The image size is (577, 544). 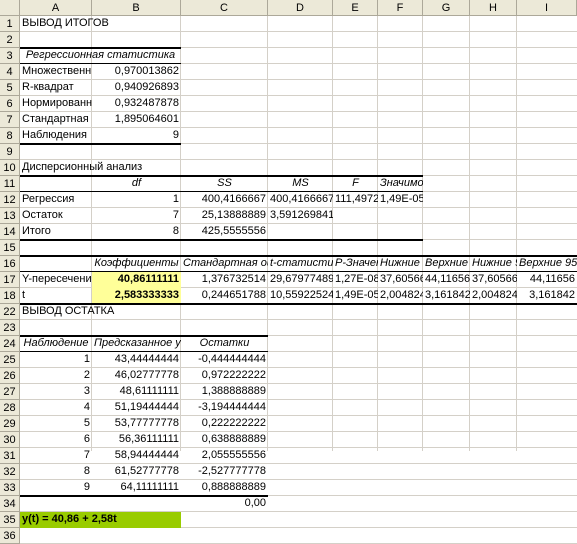 I want to click on column-header-d: D, so click(x=300, y=8).